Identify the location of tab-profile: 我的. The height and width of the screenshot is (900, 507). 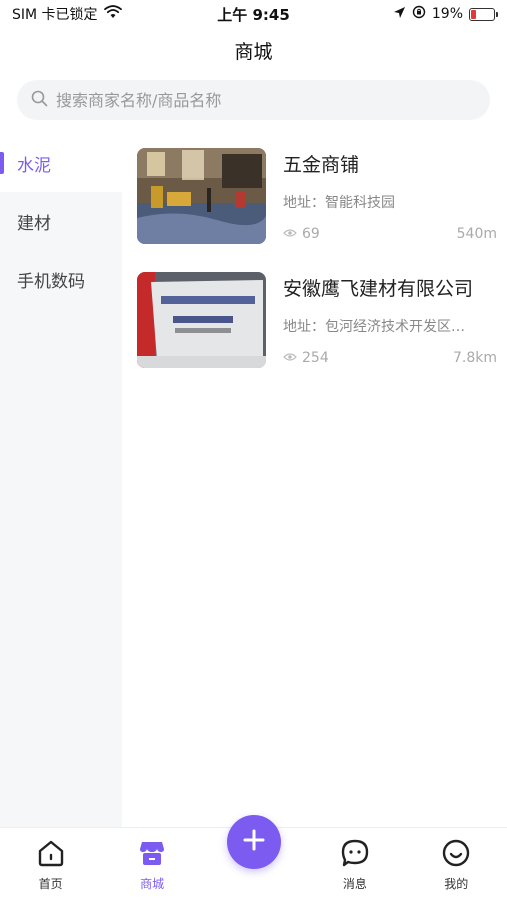
(456, 865).